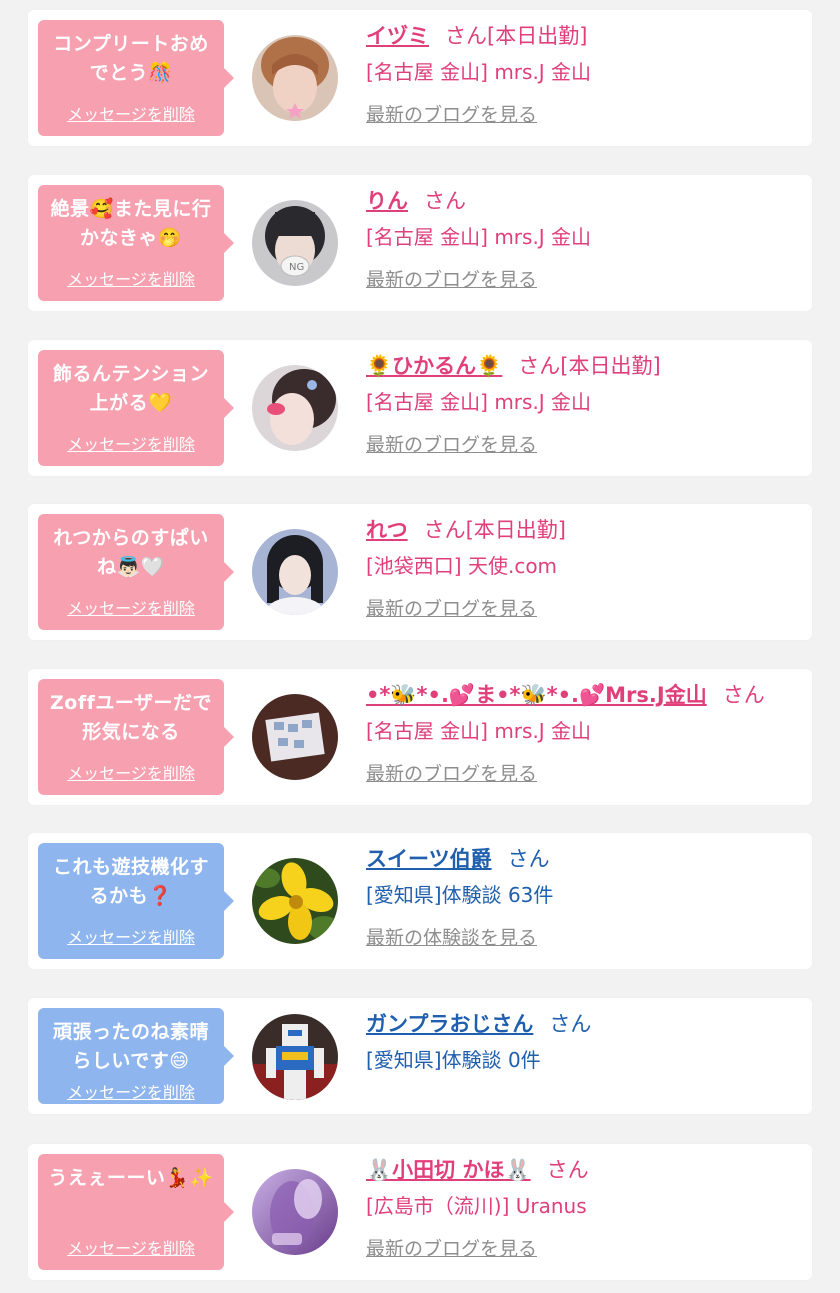 This screenshot has width=840, height=1293. I want to click on shop-info: [愛知県]体験談 63件, so click(460, 895).